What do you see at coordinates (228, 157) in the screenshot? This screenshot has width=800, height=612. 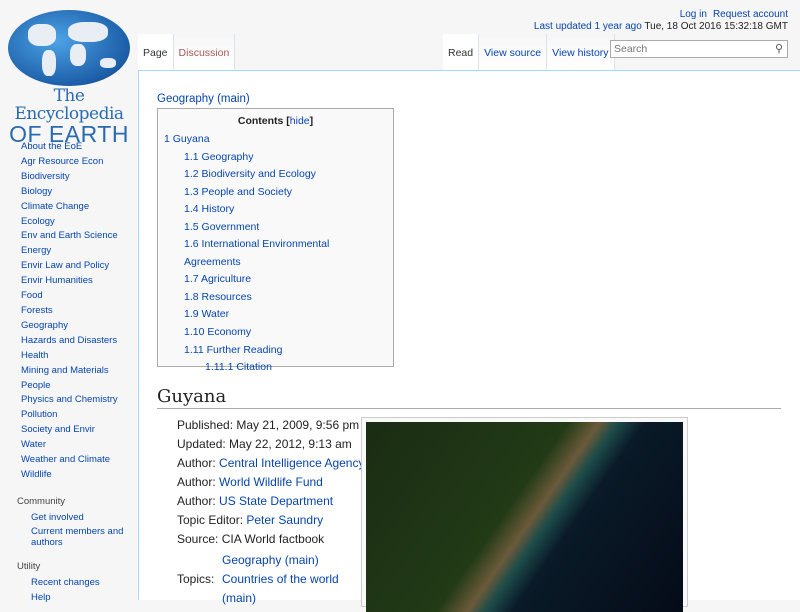 I see `toc-text: Geography` at bounding box center [228, 157].